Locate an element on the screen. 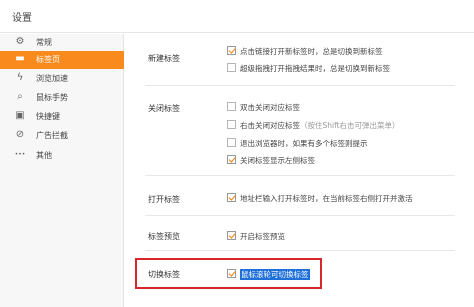 This screenshot has height=307, width=474. sidebar-item-other: ••• 其他 is located at coordinates (62, 156).